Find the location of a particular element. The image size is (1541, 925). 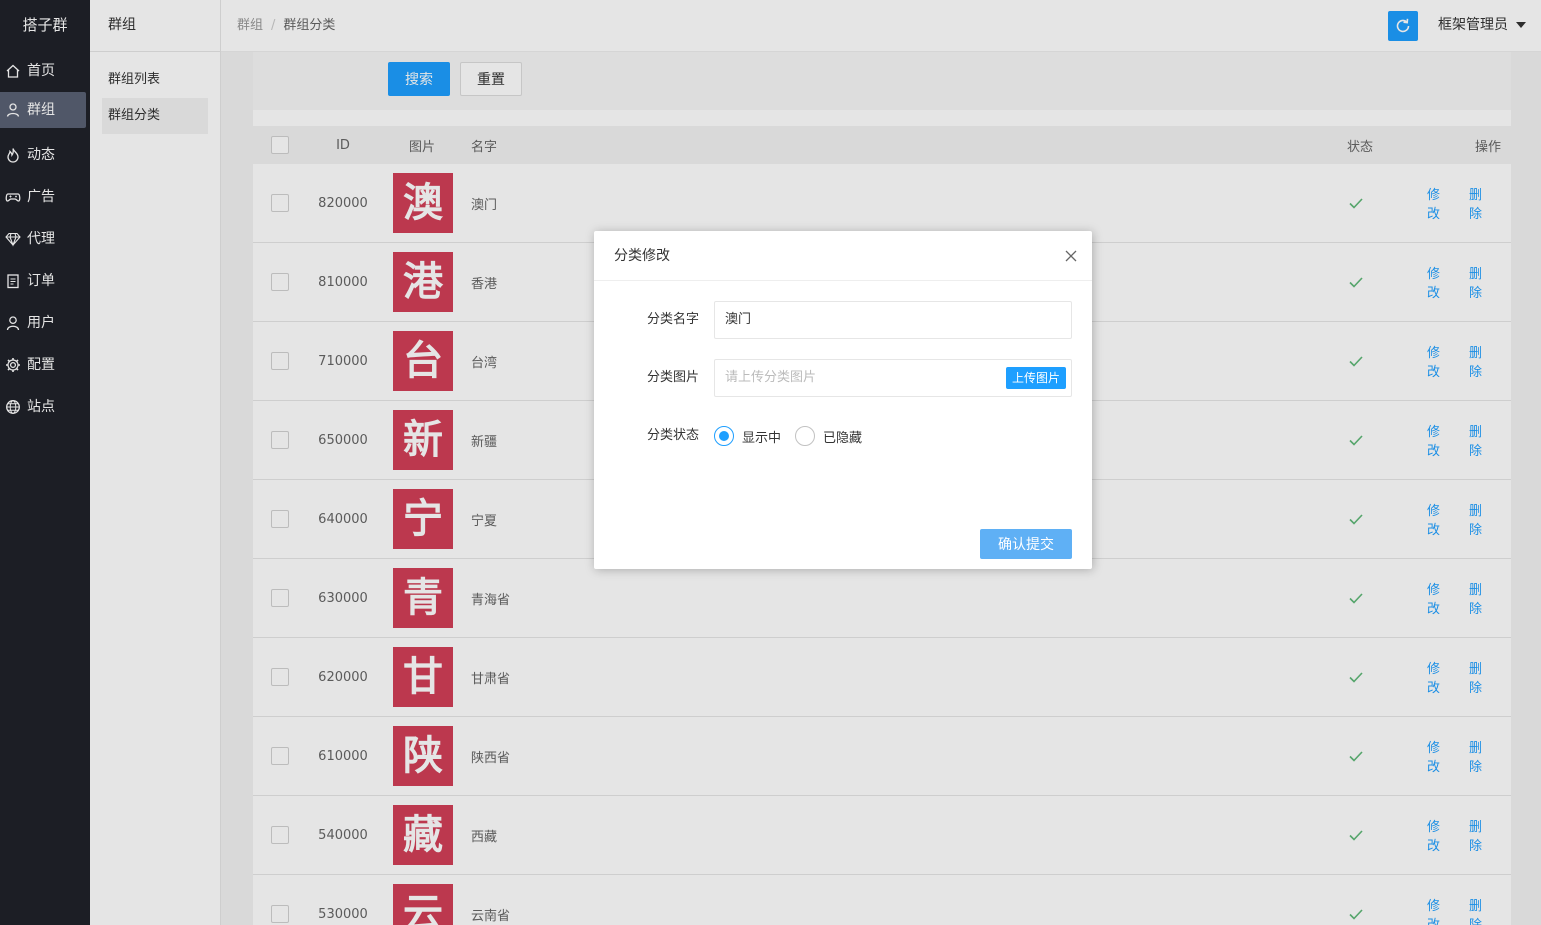

category-status-label: 分类状态 is located at coordinates (672, 435).